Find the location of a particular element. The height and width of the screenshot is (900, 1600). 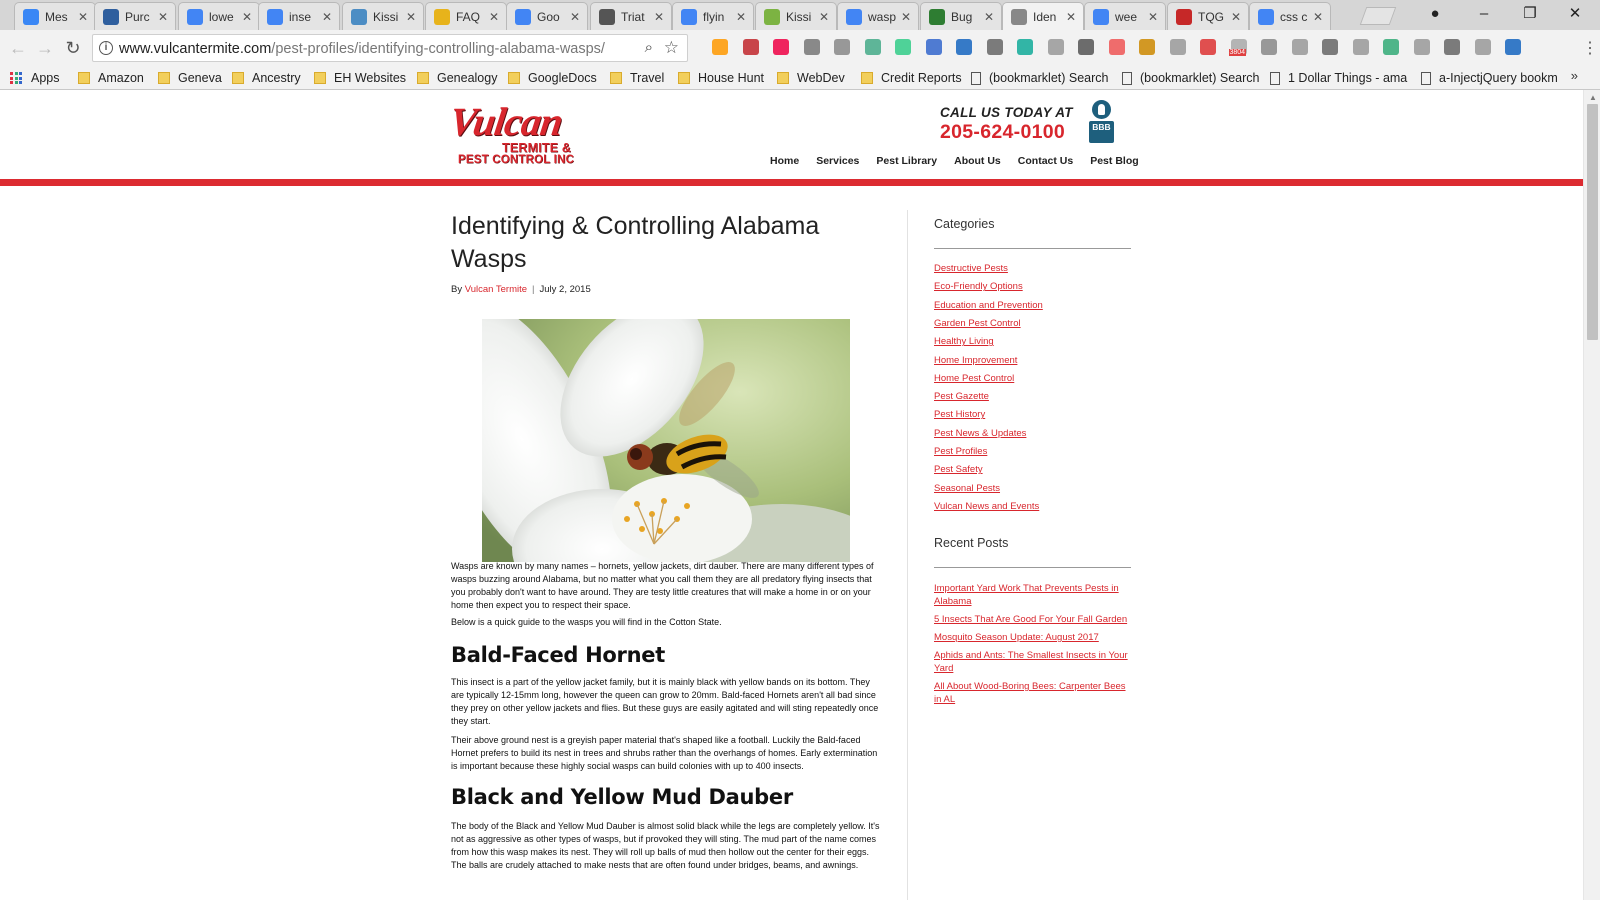

browser-tab: Iden ✕ is located at coordinates (1043, 16).